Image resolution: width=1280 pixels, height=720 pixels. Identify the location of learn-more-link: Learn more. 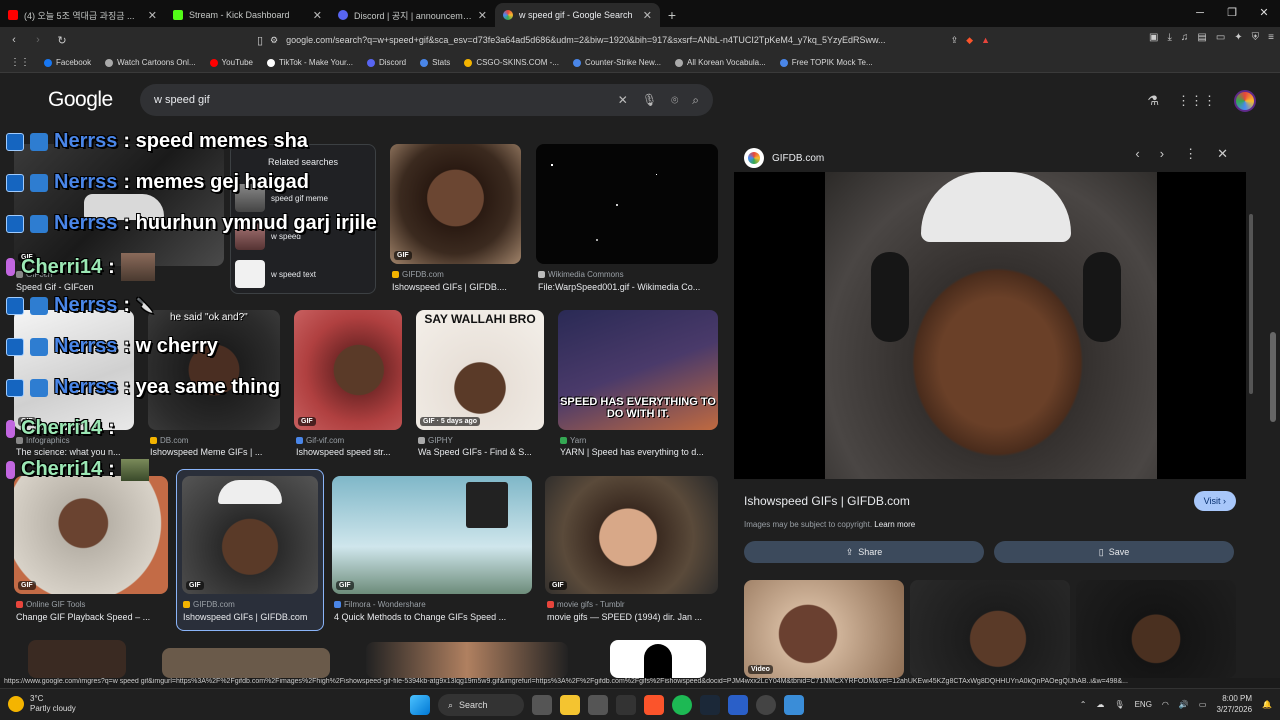
(894, 524).